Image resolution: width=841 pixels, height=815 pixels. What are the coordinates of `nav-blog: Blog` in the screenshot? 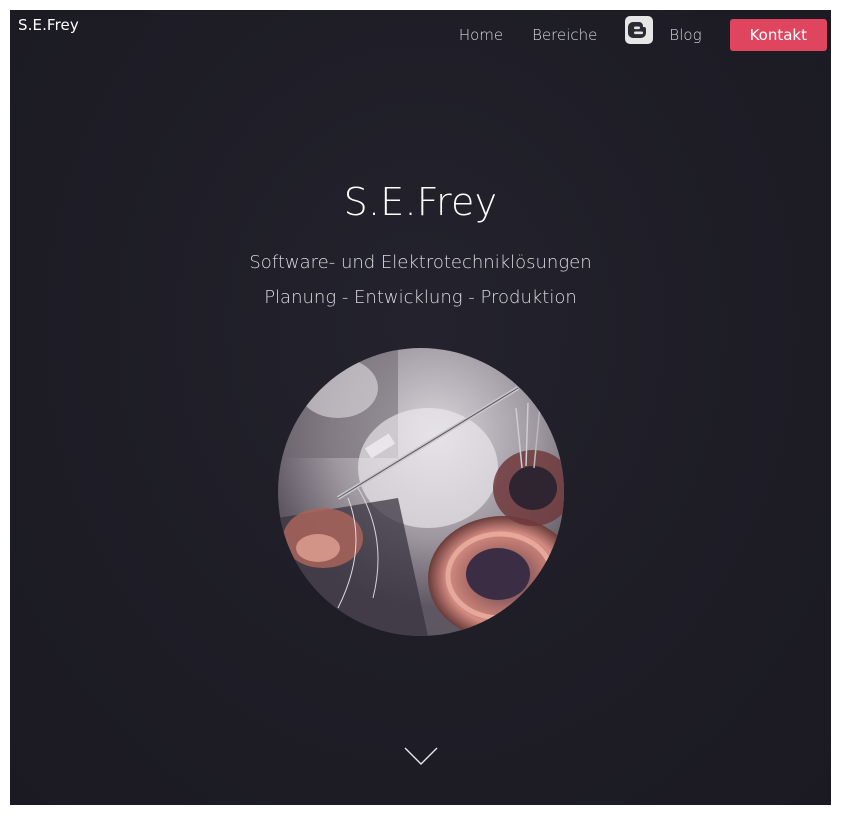 It's located at (685, 35).